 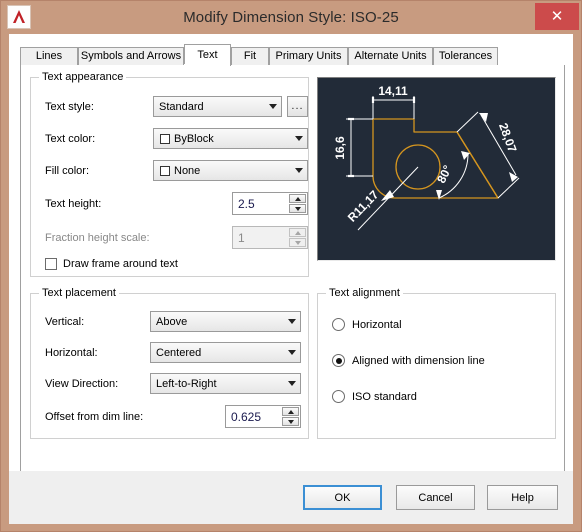 I want to click on tab-fit: Fit, so click(x=250, y=56).